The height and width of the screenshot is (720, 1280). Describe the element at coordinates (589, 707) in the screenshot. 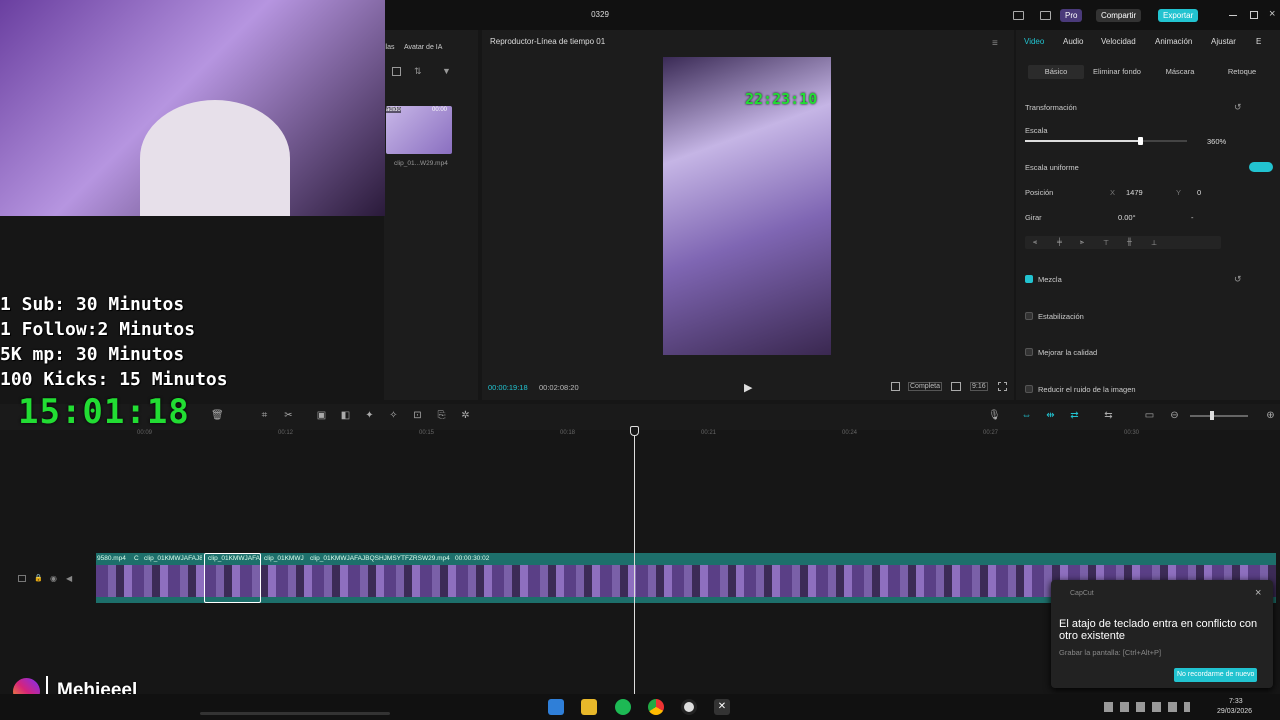

I see `file-explorer-icon` at that location.